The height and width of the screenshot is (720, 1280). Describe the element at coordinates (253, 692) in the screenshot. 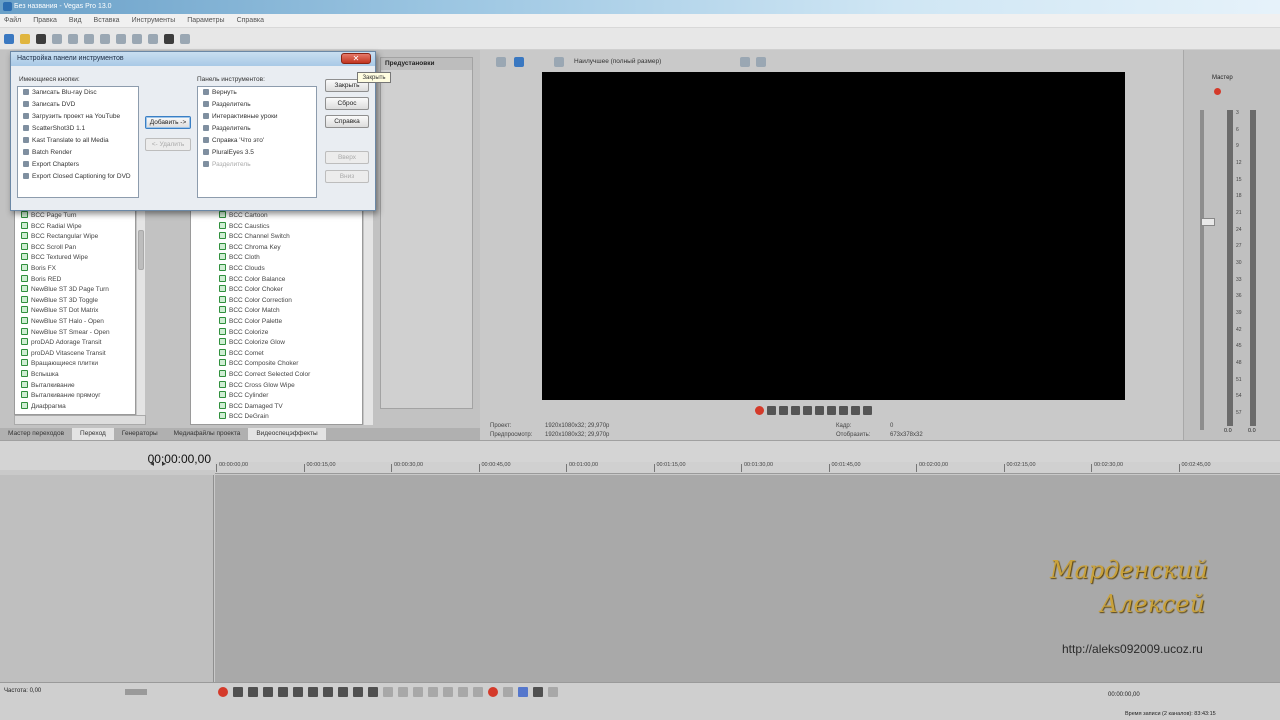

I see `timeline-play-from-start-icon` at that location.